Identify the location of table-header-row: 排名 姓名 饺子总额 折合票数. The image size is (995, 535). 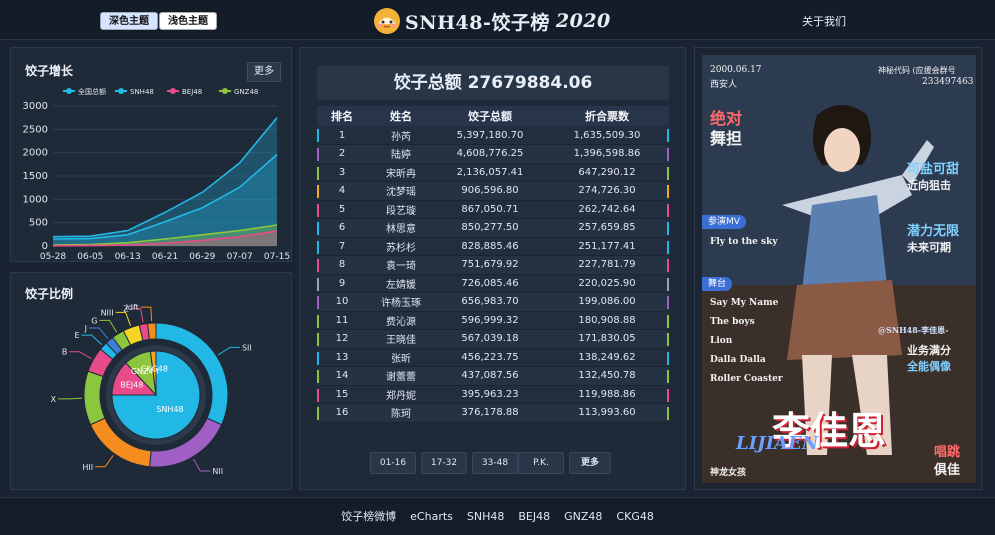
(493, 116).